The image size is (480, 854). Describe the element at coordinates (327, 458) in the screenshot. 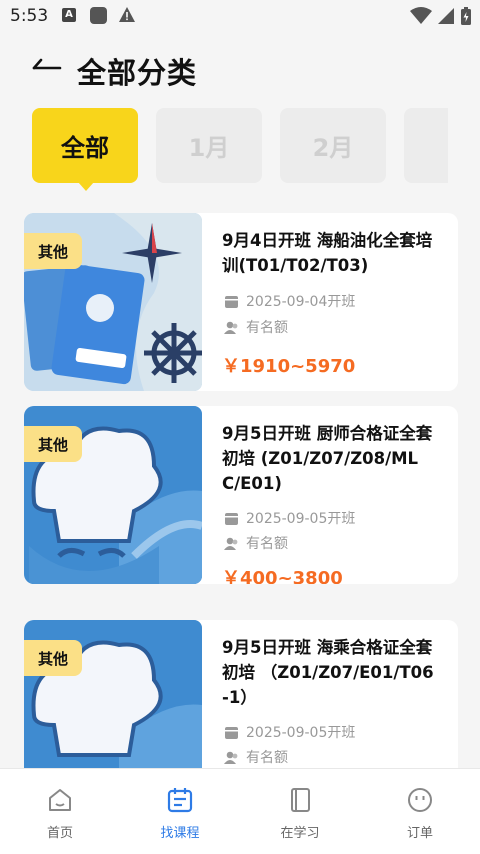

I see `course-title: 9月5日开班 厨师合格证全套初培 (Z01/Z07/Z08/MLC/E01)` at that location.